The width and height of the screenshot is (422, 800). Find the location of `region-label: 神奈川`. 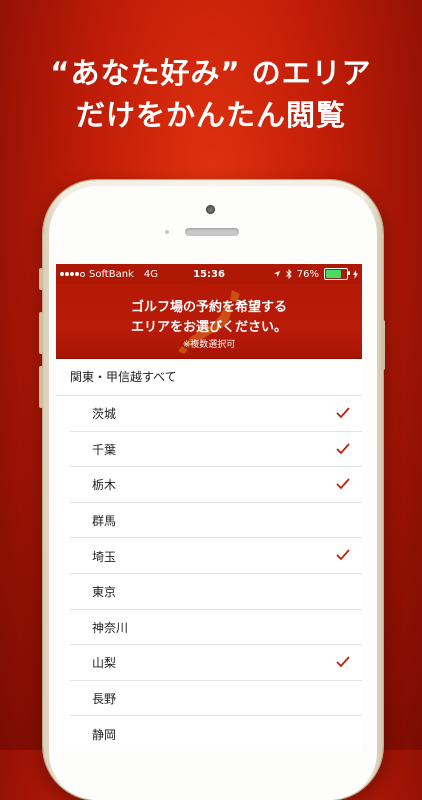

region-label: 神奈川 is located at coordinates (110, 627).